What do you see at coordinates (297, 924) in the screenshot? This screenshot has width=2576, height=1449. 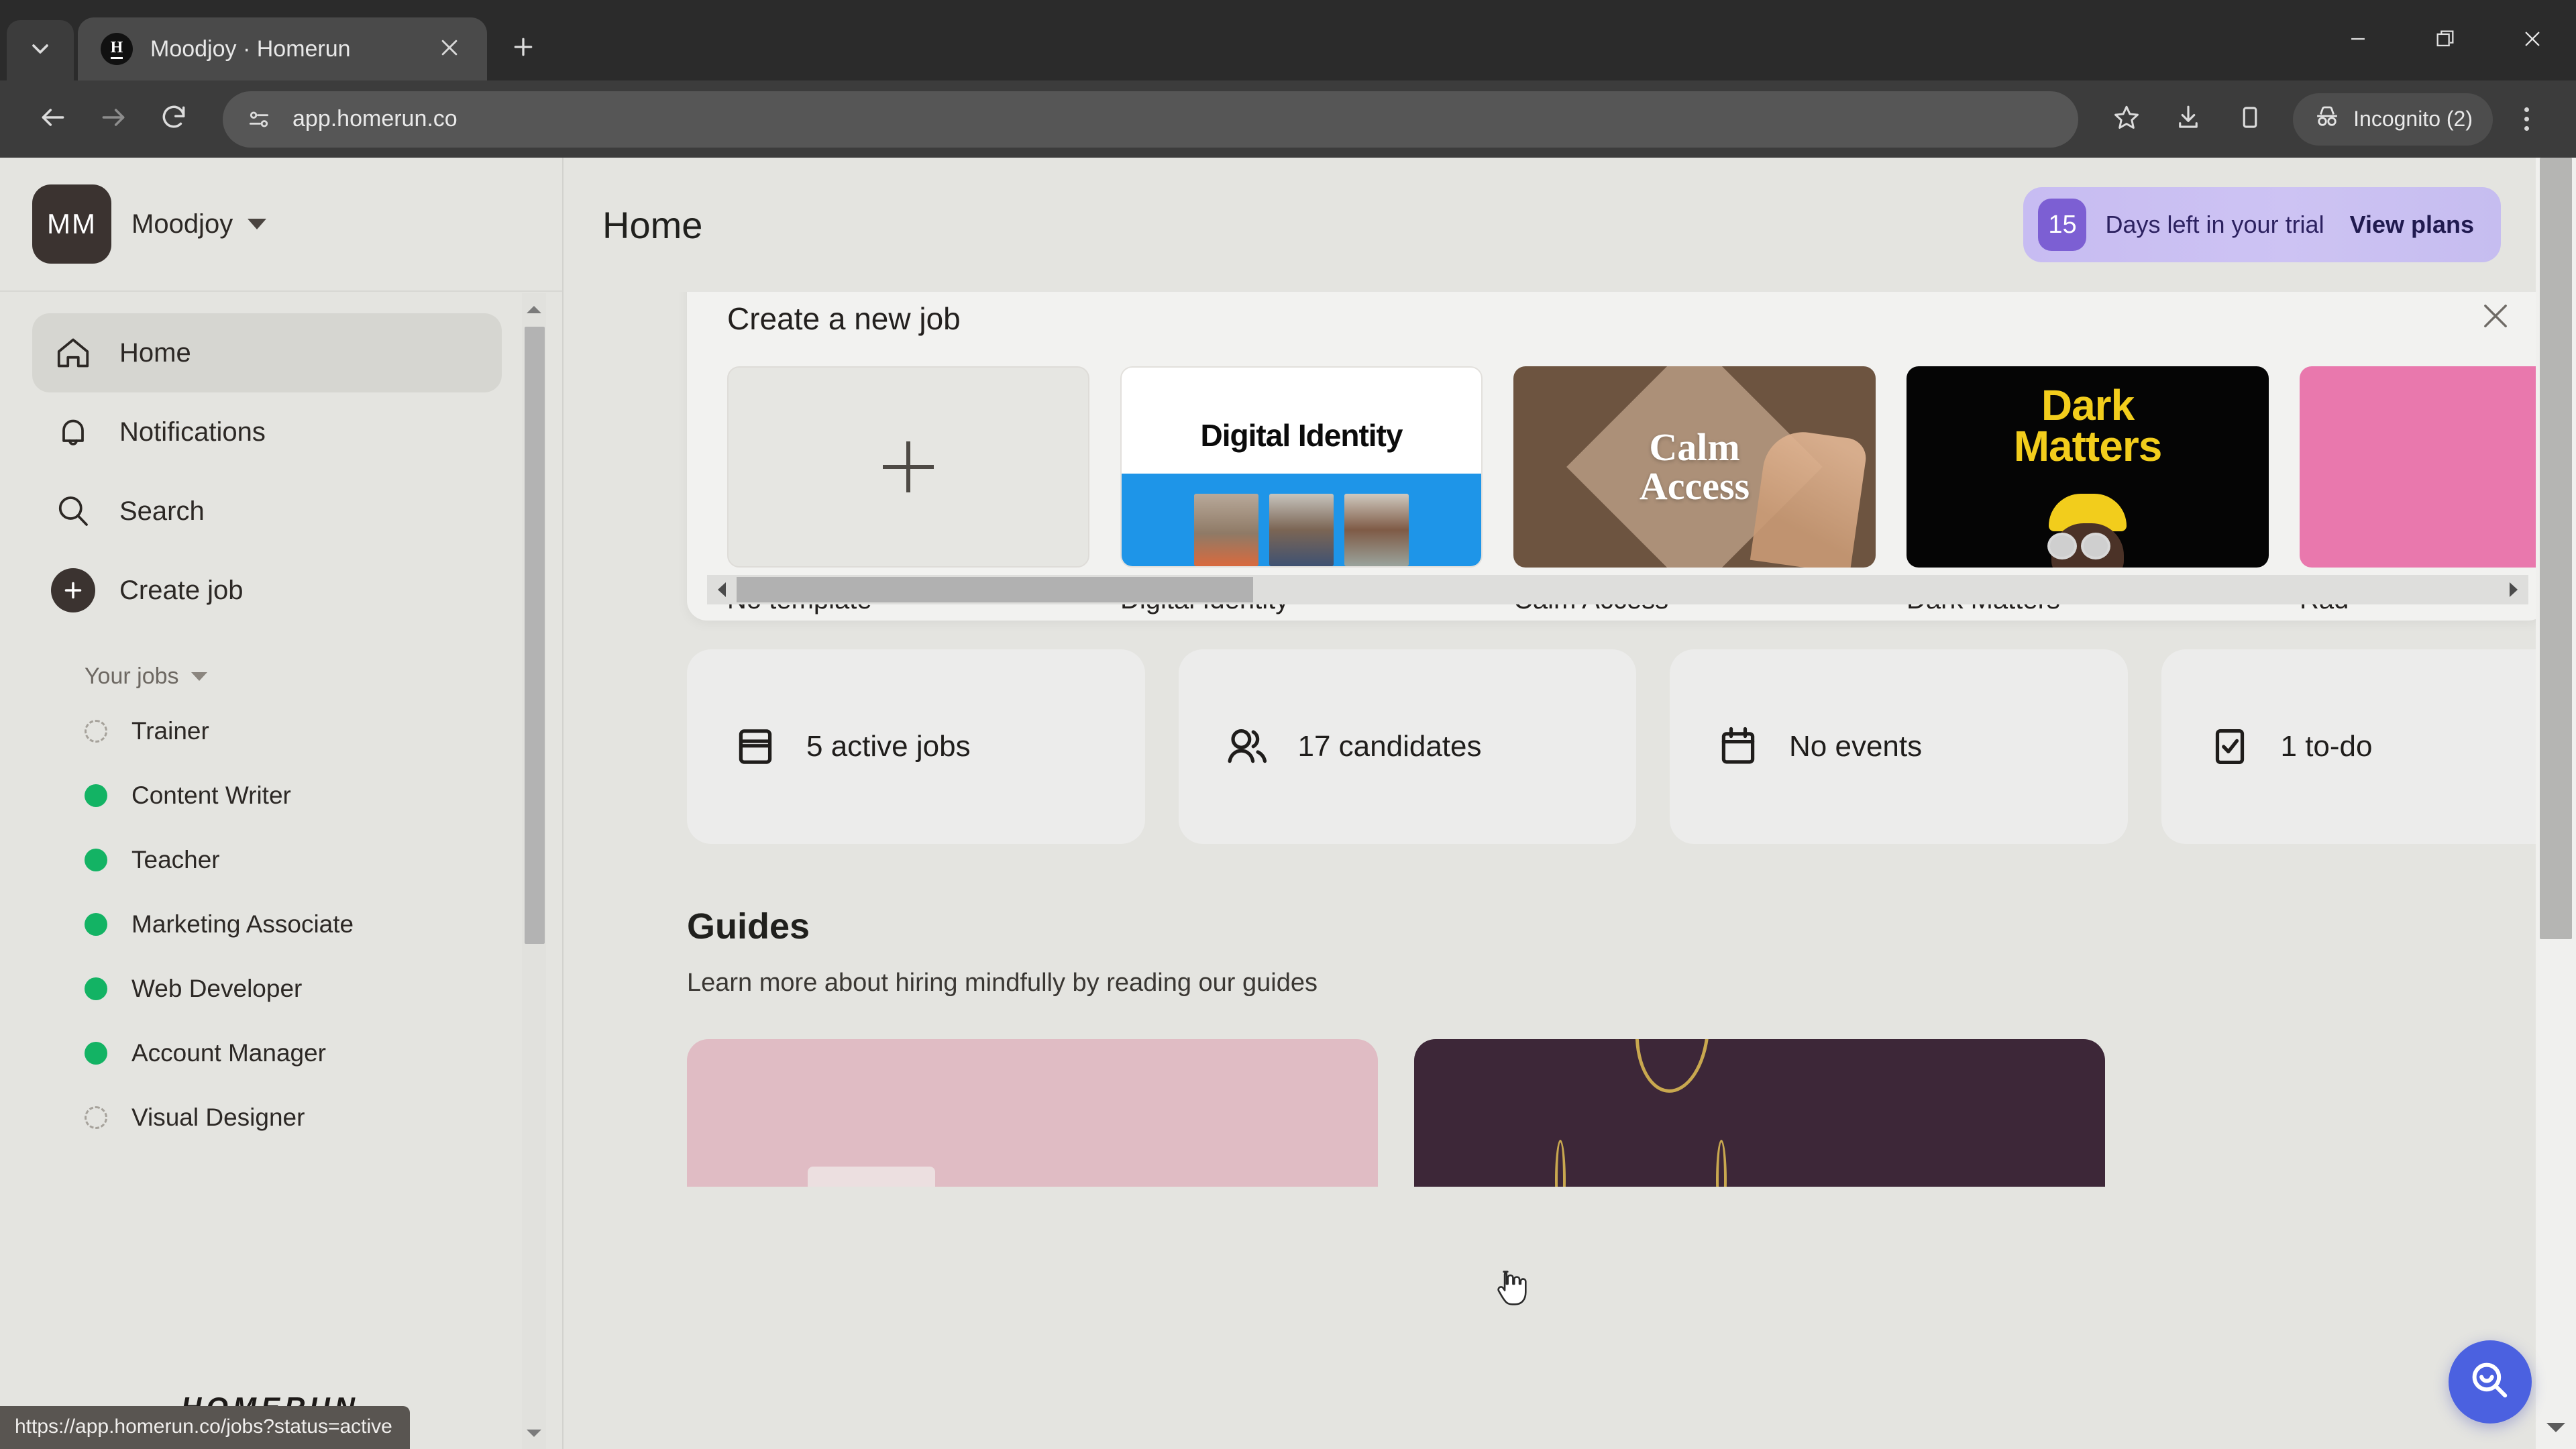 I see `job-list-item: Marketing Associate` at bounding box center [297, 924].